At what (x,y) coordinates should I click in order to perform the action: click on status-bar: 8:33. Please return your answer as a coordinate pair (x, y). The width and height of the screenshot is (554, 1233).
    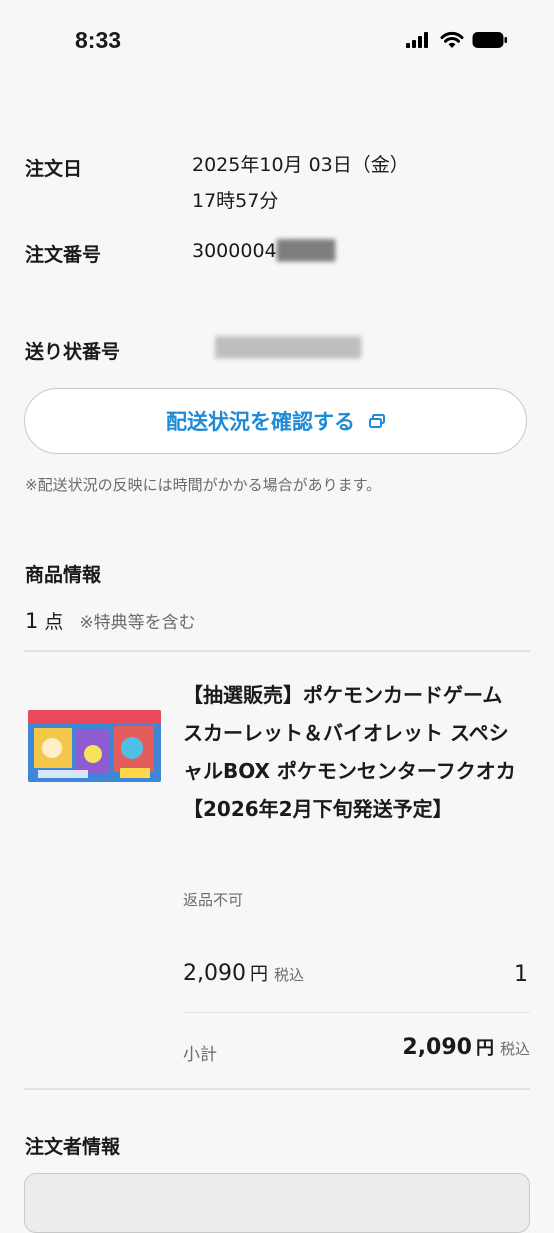
    Looking at the image, I should click on (277, 42).